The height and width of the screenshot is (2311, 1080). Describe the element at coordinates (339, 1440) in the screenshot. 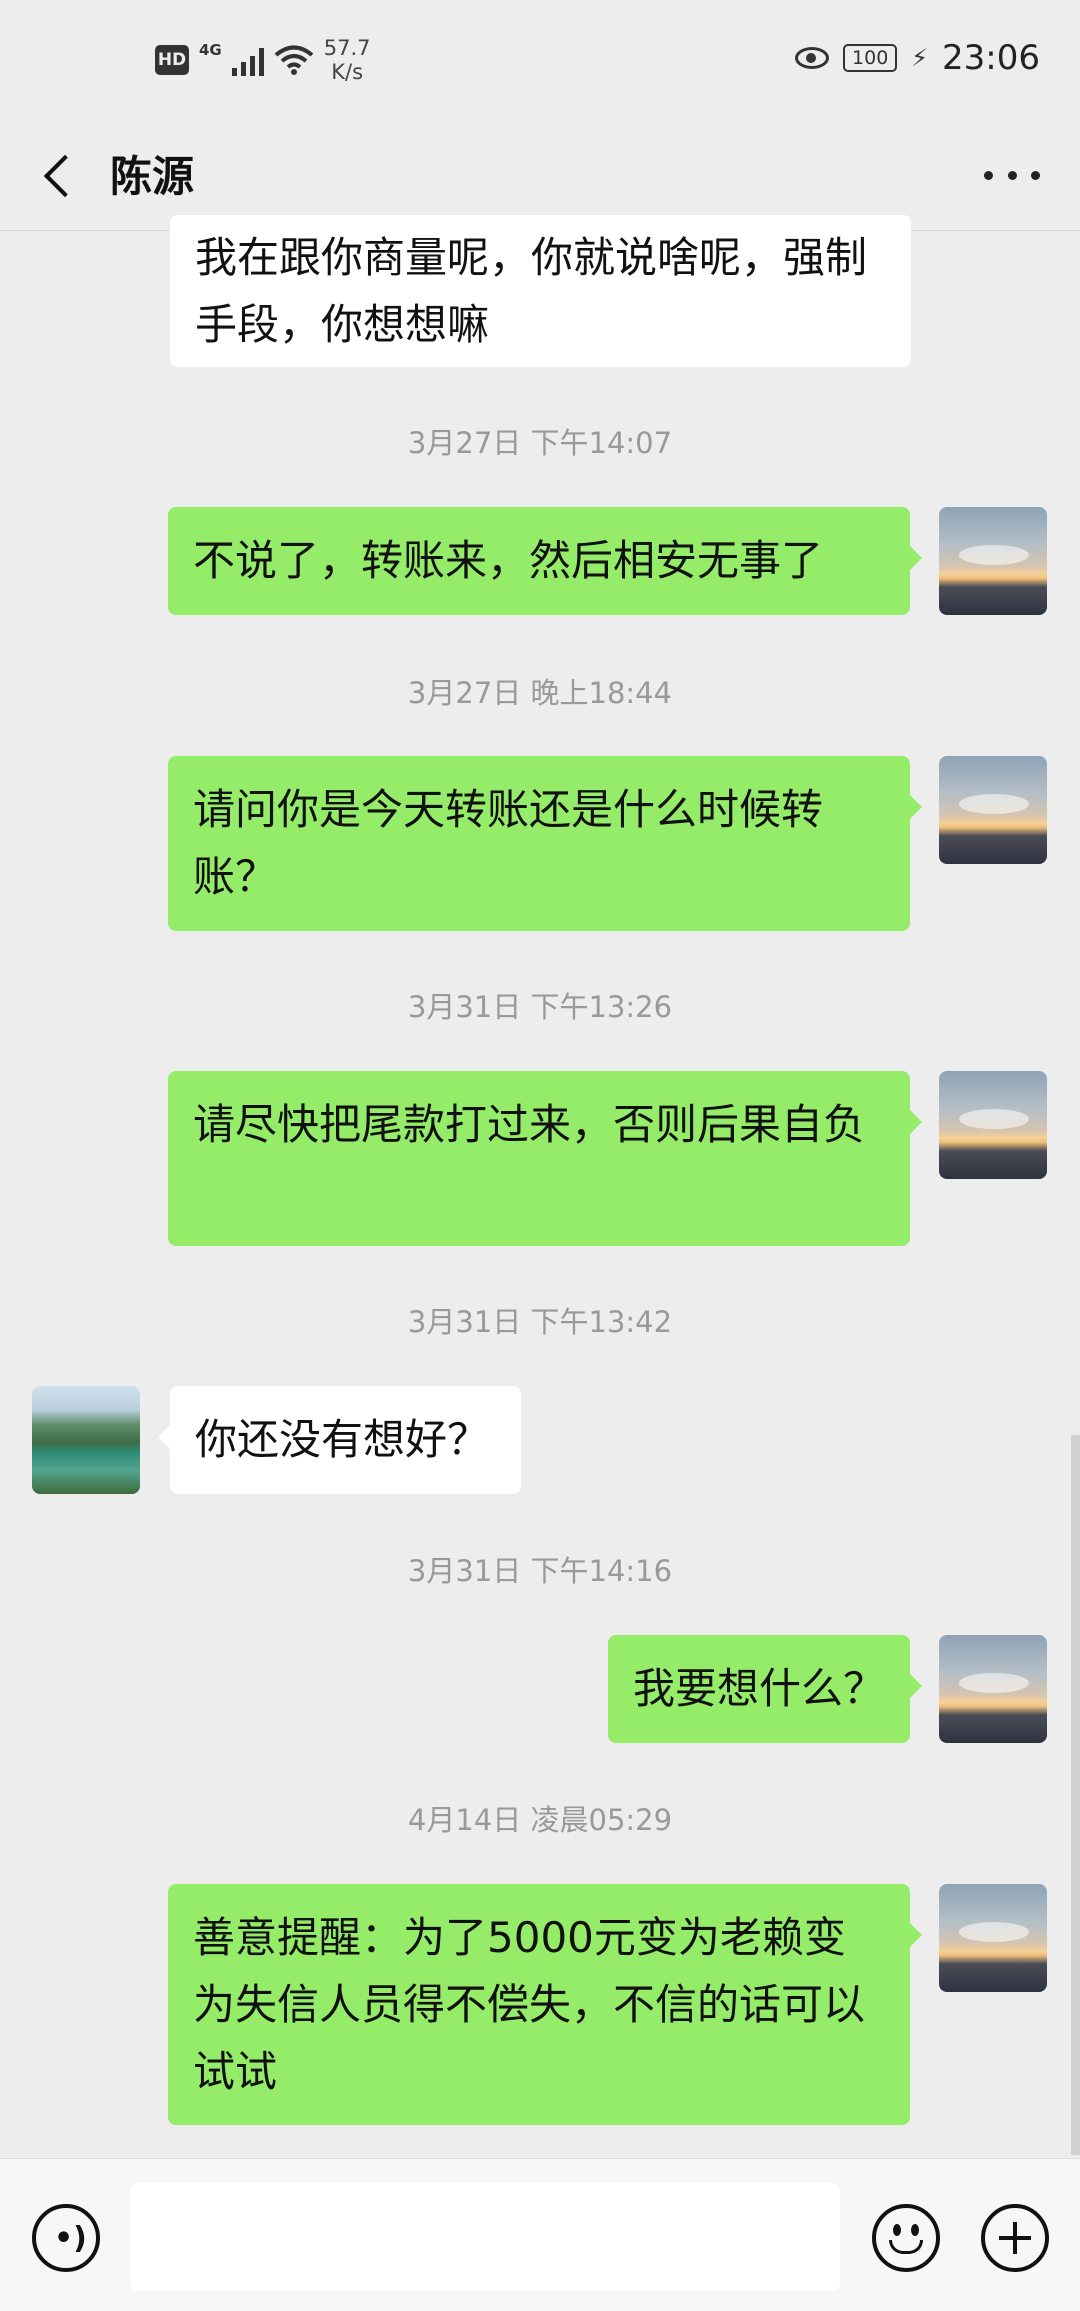

I see `received-message: 你还没有想好？` at that location.